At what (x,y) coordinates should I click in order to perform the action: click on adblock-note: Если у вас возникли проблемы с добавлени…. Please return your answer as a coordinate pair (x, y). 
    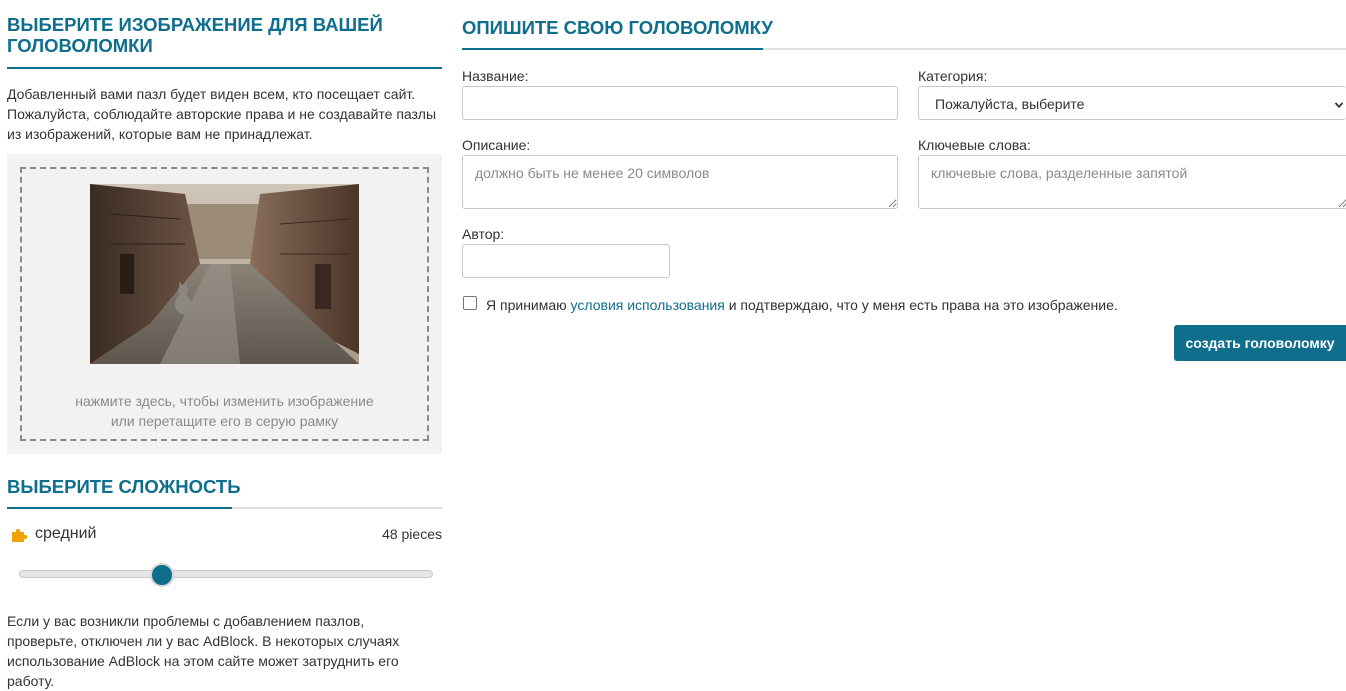
    Looking at the image, I should click on (203, 651).